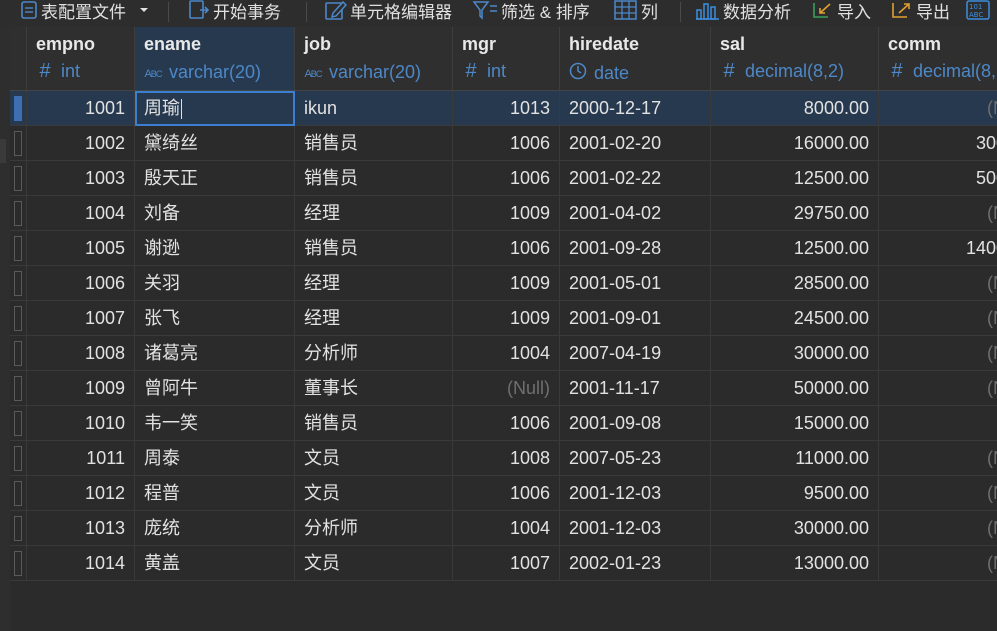 The width and height of the screenshot is (997, 631). Describe the element at coordinates (81, 213) in the screenshot. I see `cell-empno: 1004` at that location.